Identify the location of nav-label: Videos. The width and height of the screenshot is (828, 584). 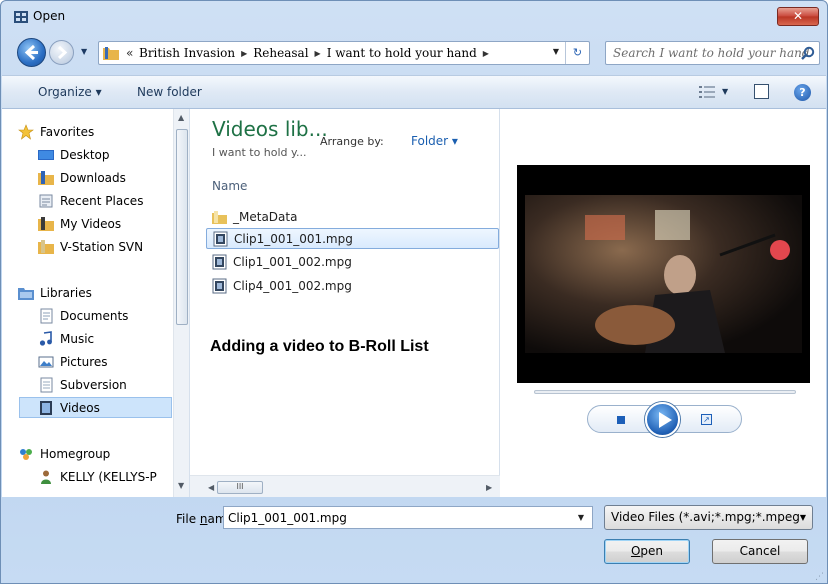
(80, 407).